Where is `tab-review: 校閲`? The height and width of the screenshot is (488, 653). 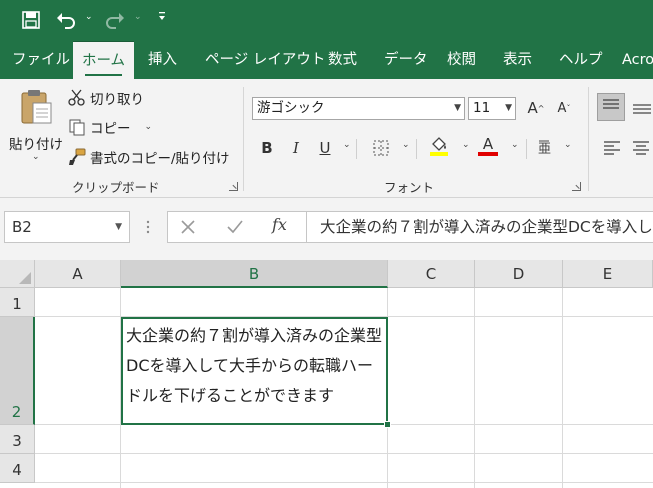 tab-review: 校閲 is located at coordinates (461, 60).